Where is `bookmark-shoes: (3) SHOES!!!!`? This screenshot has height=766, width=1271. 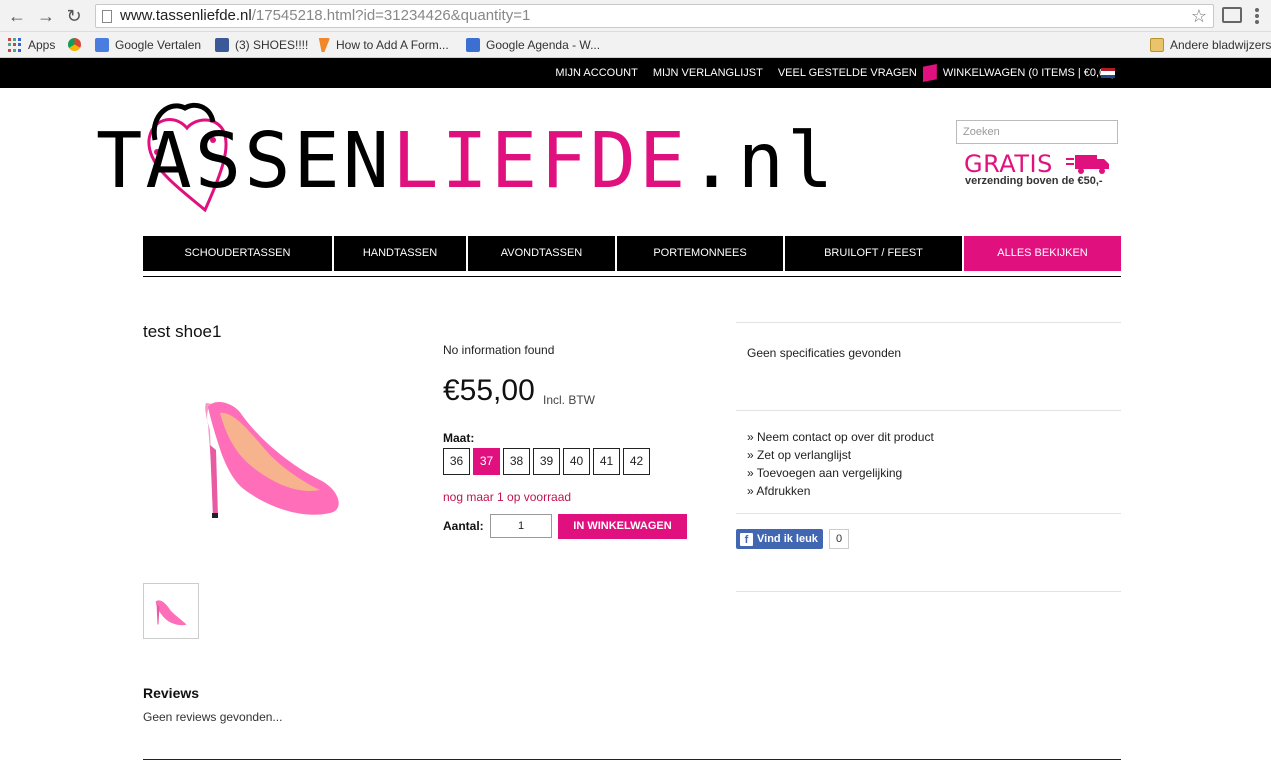 bookmark-shoes: (3) SHOES!!!! is located at coordinates (261, 45).